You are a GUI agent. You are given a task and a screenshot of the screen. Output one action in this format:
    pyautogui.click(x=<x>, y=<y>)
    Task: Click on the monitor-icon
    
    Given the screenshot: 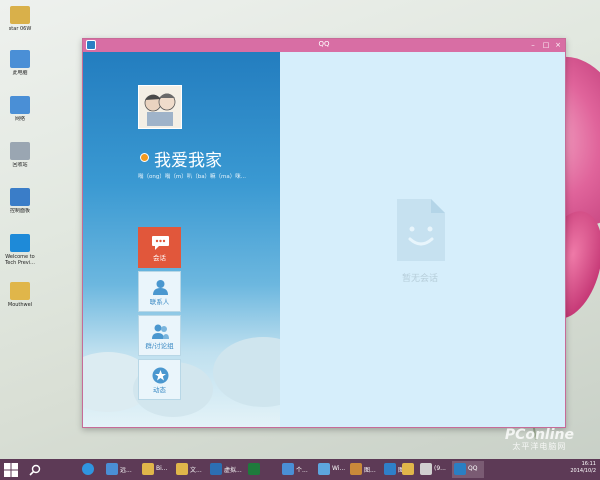 What is the action you would take?
    pyautogui.click(x=288, y=469)
    